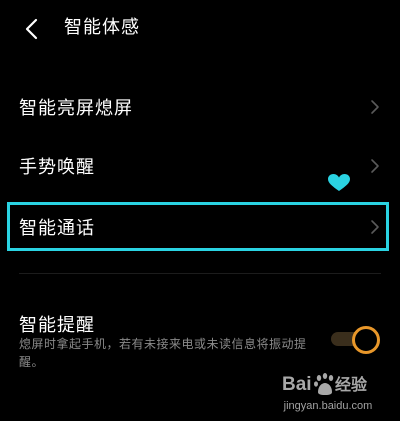  I want to click on settings-item-label: 手势唤醒, so click(57, 167).